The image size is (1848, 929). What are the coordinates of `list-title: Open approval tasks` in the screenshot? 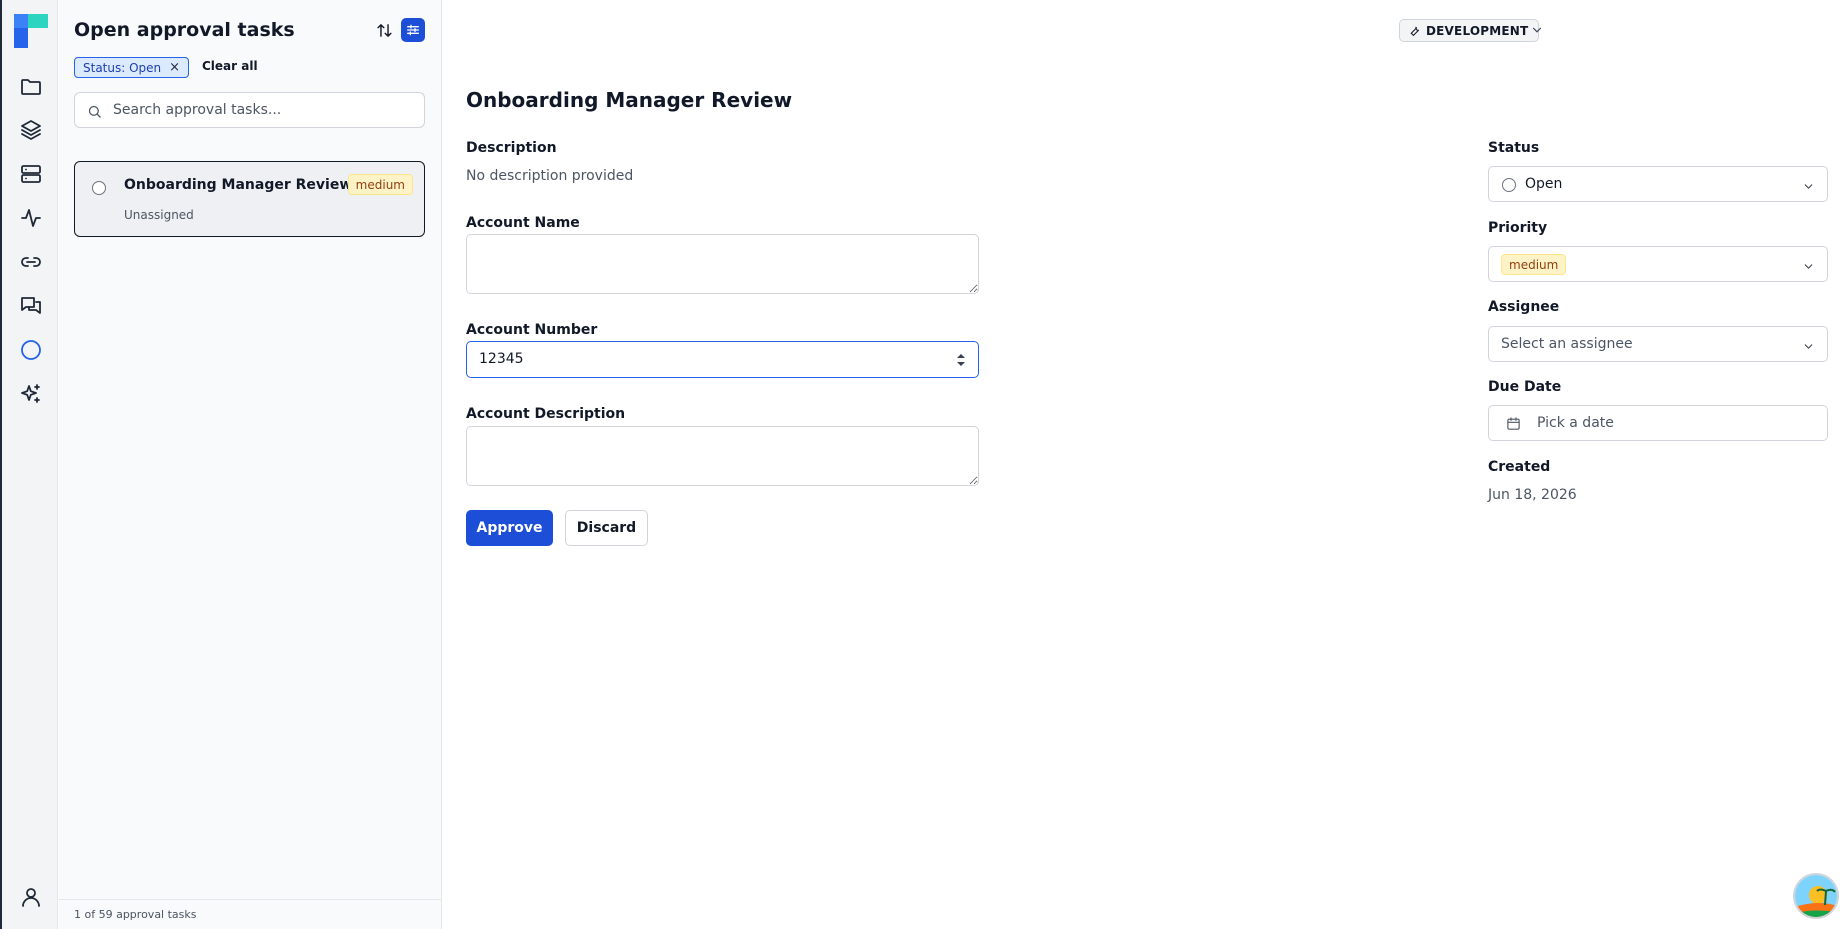 It's located at (184, 30).